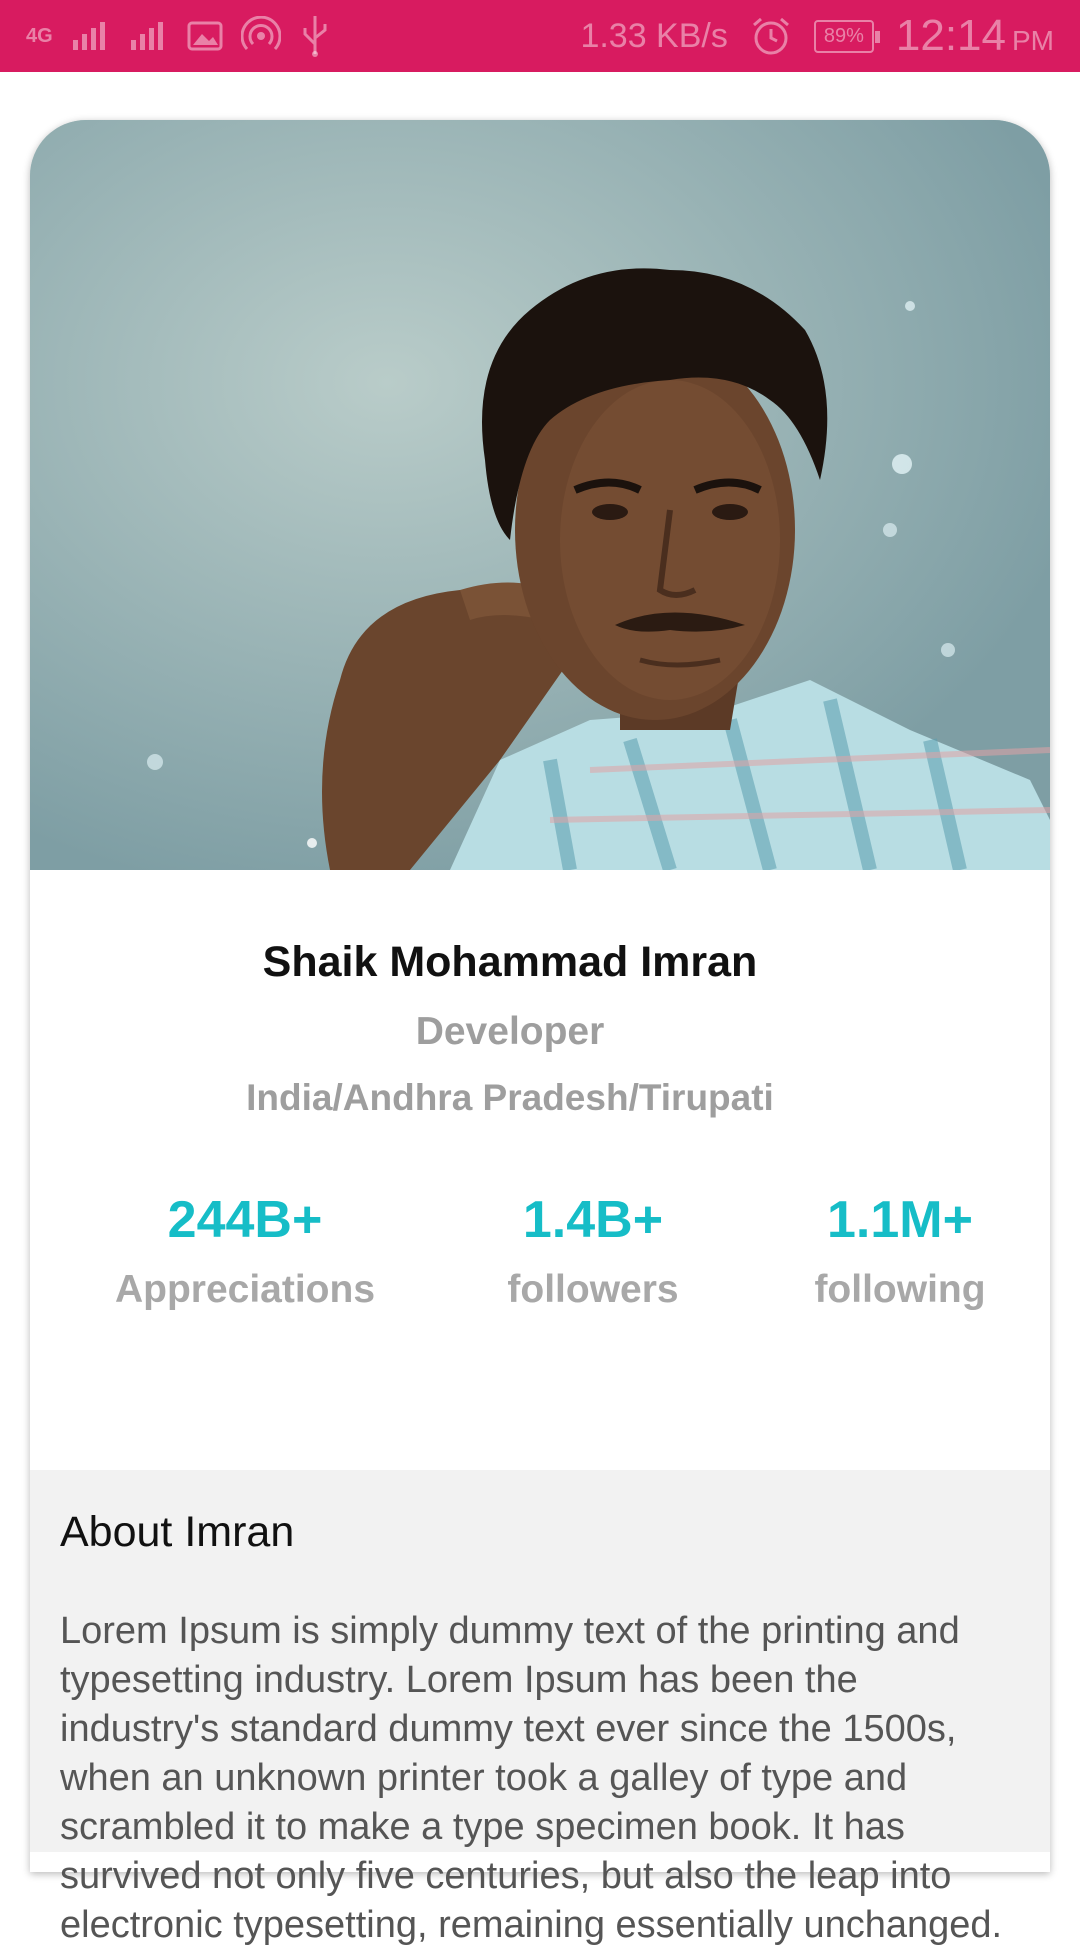 The image size is (1080, 1950). What do you see at coordinates (593, 1251) in the screenshot?
I see `stat-followers: 1.4B+ followers` at bounding box center [593, 1251].